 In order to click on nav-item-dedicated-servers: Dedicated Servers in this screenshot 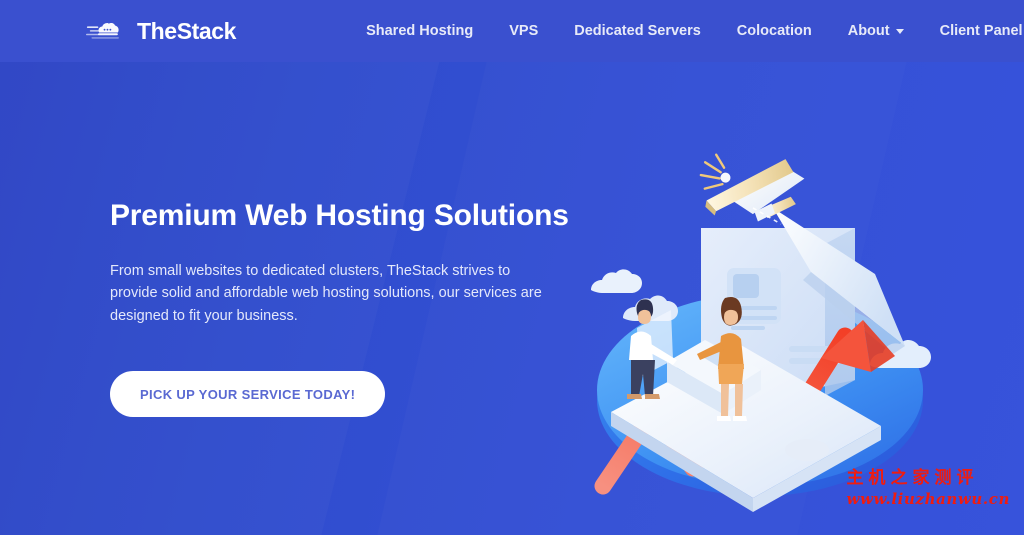, I will do `click(637, 31)`.